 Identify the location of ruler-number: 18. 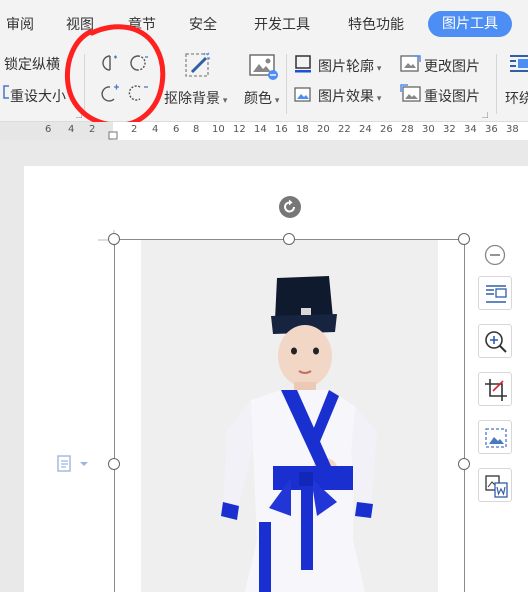
(302, 129).